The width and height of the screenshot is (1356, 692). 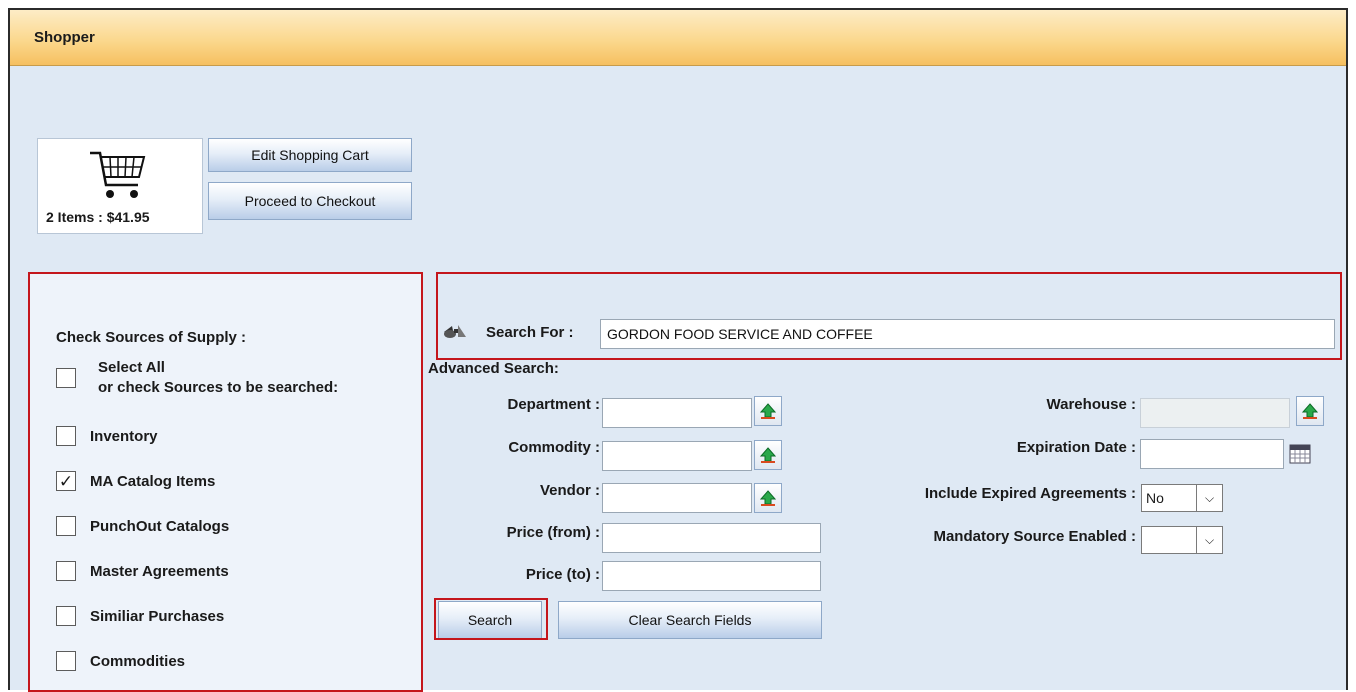 I want to click on commodities-checkbox, so click(x=66, y=661).